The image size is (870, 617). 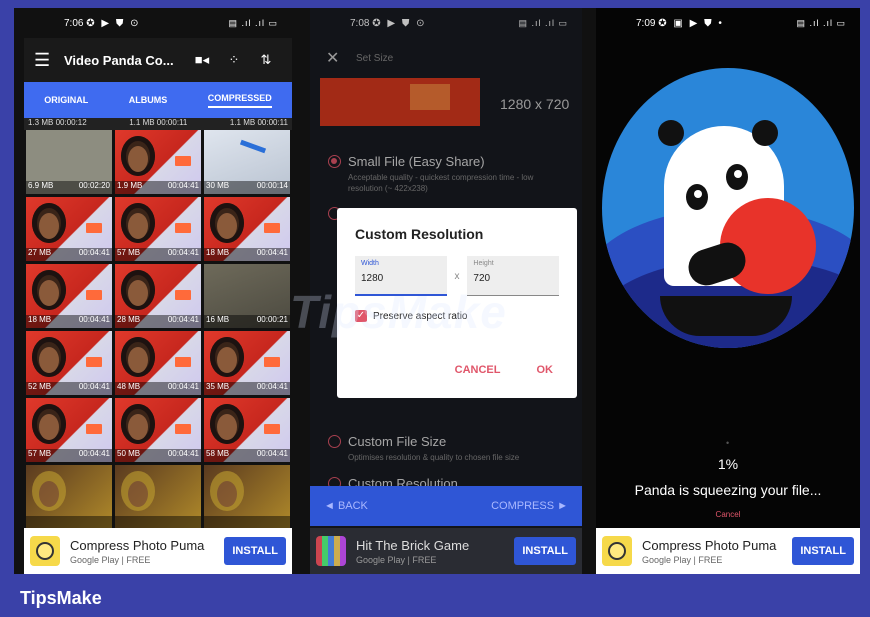 I want to click on file-size: 28 MB, so click(x=129, y=319).